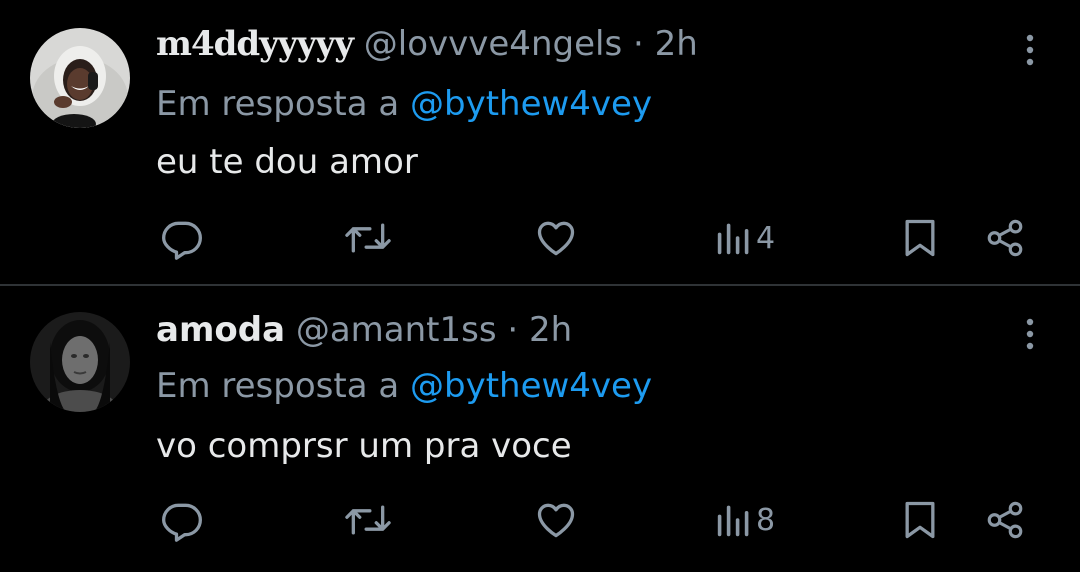 The height and width of the screenshot is (572, 1080). Describe the element at coordinates (396, 330) in the screenshot. I see `user-handle: @amant1ss` at that location.